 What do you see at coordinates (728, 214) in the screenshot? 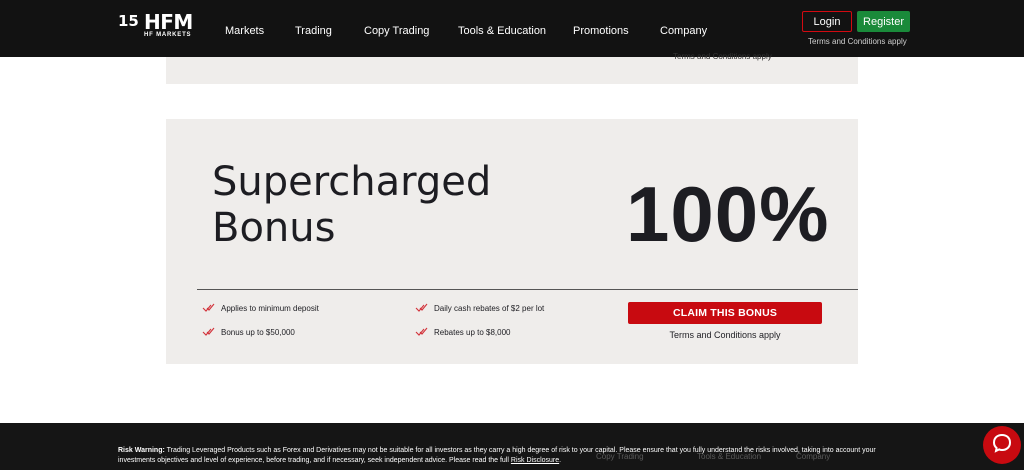
I see `bonus-percent: 100%` at bounding box center [728, 214].